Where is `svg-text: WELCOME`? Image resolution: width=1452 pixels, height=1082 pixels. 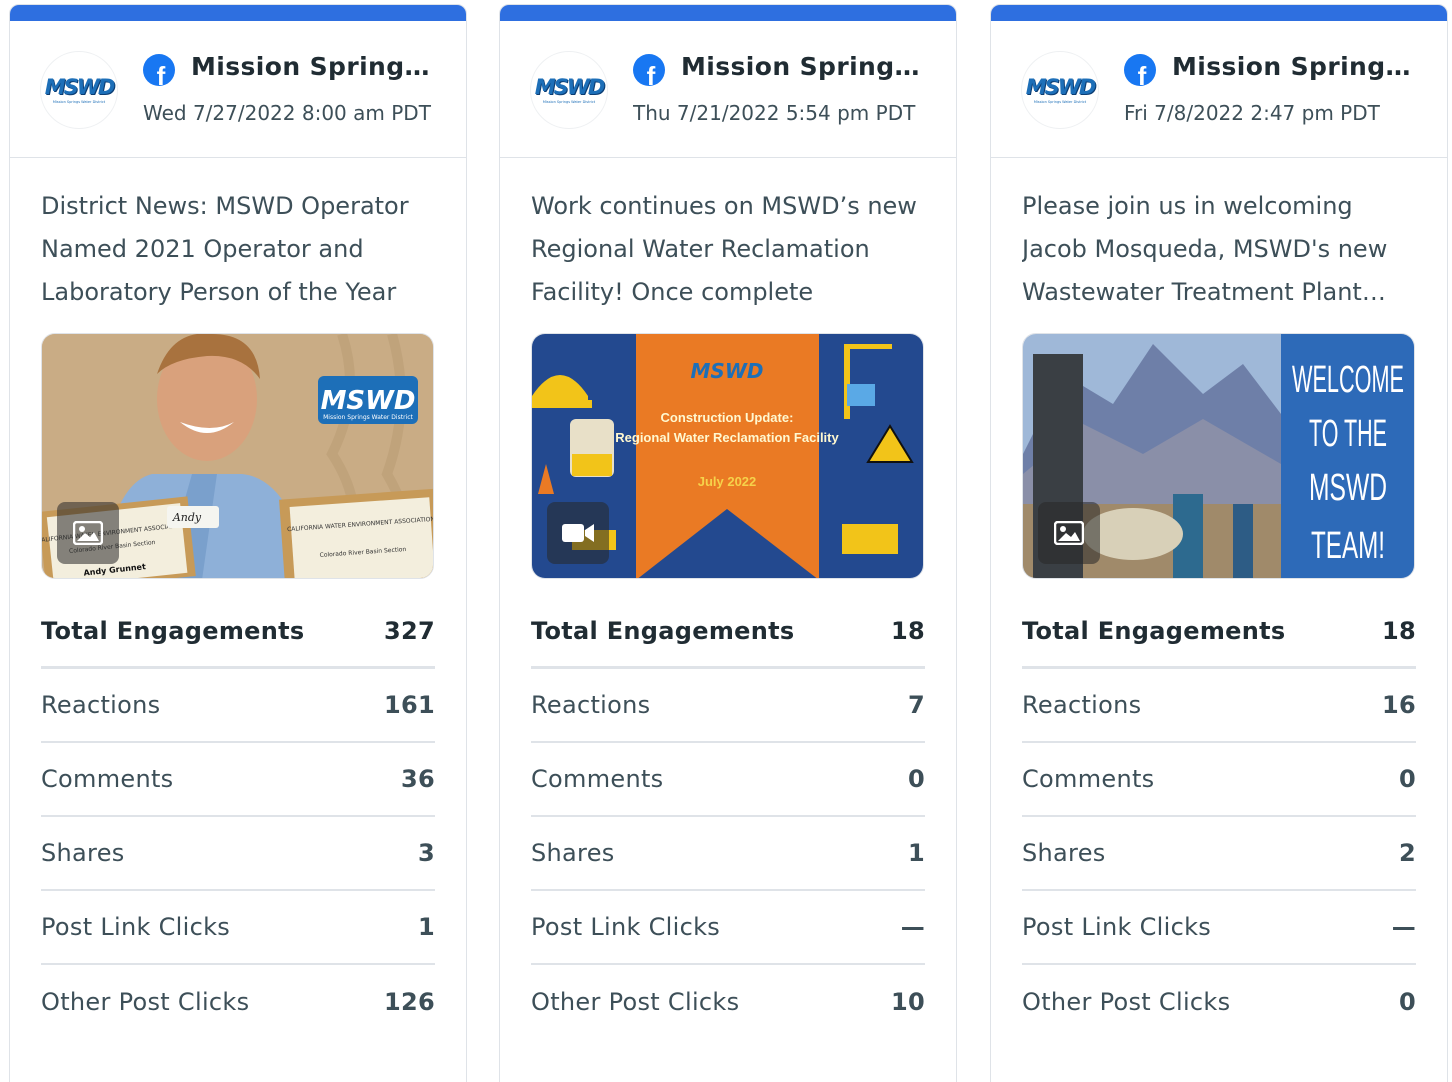 svg-text: WELCOME is located at coordinates (1348, 380).